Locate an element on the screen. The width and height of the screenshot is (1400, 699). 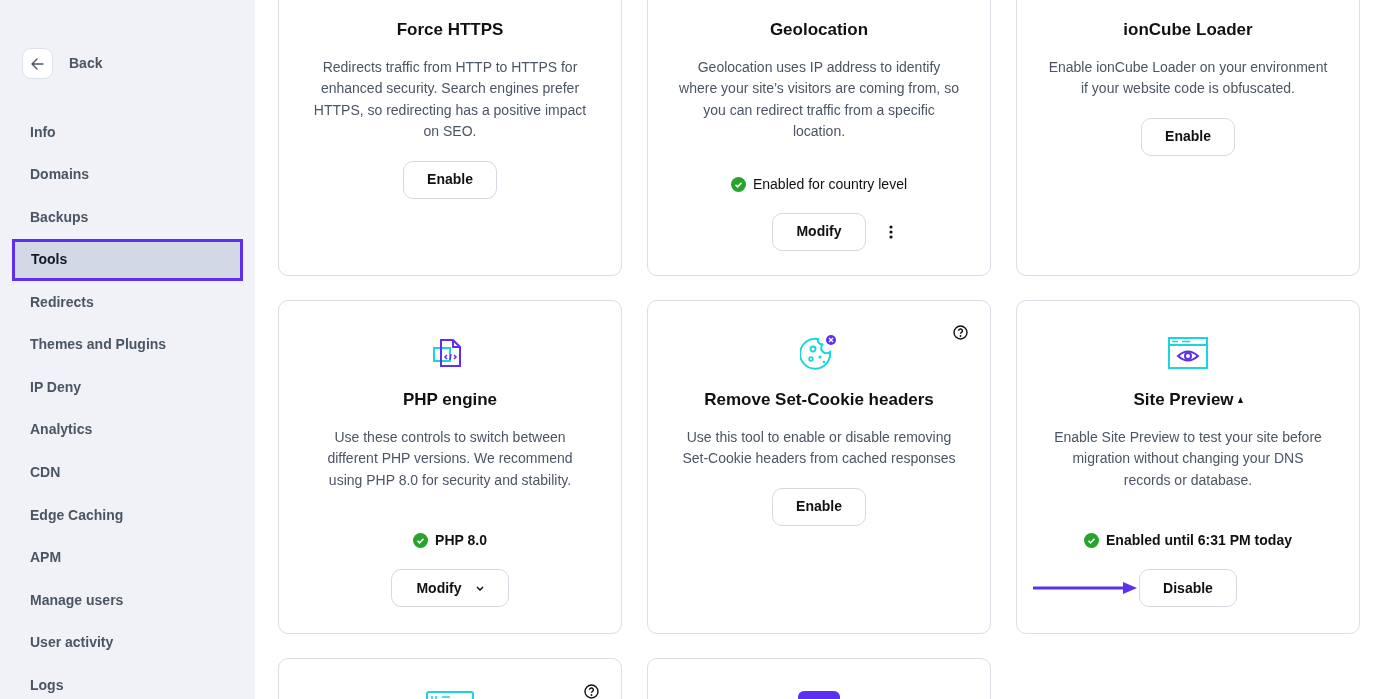
sidebar-item: Manage users is located at coordinates (127, 600).